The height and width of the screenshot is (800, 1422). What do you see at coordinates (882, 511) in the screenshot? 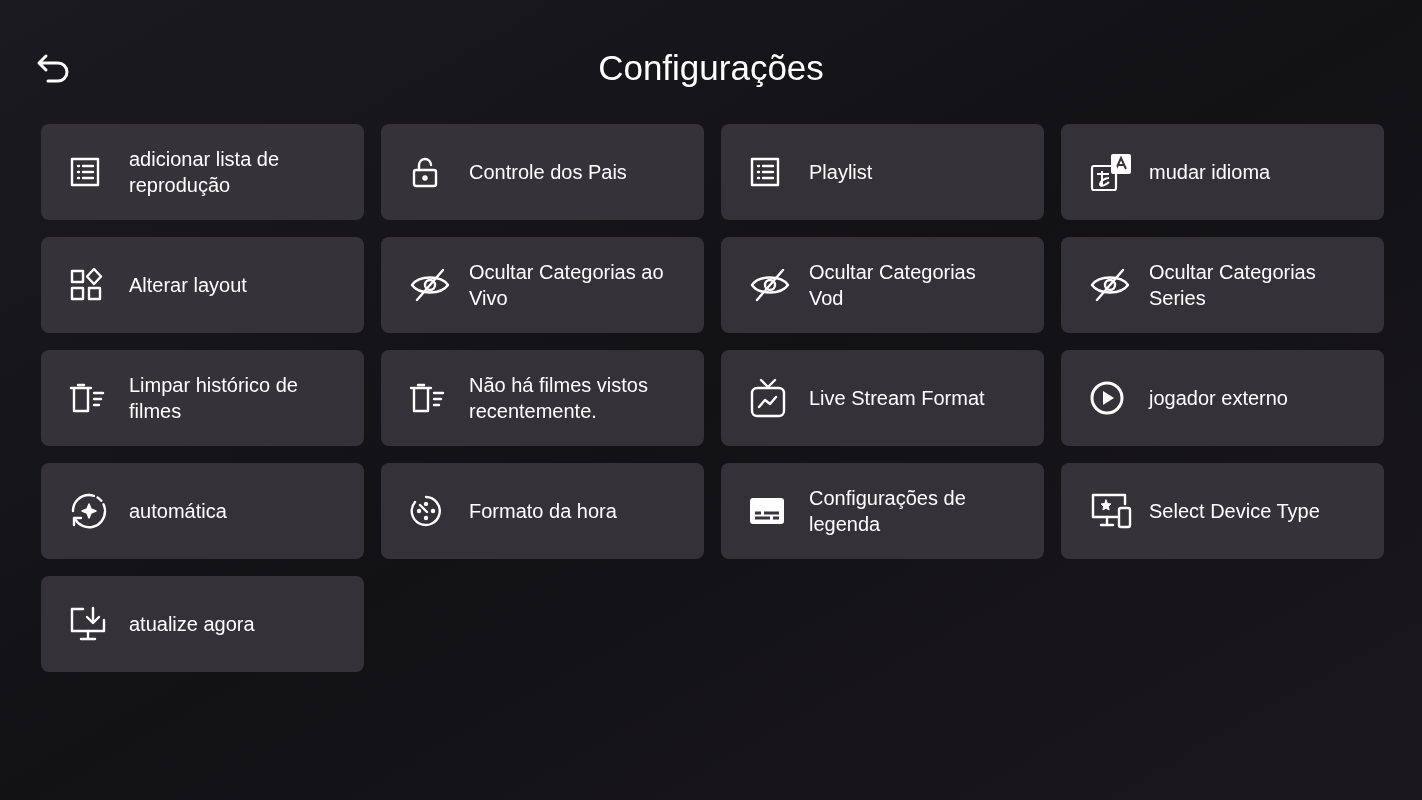
I see `settings-tile: Configurações de legenda` at bounding box center [882, 511].